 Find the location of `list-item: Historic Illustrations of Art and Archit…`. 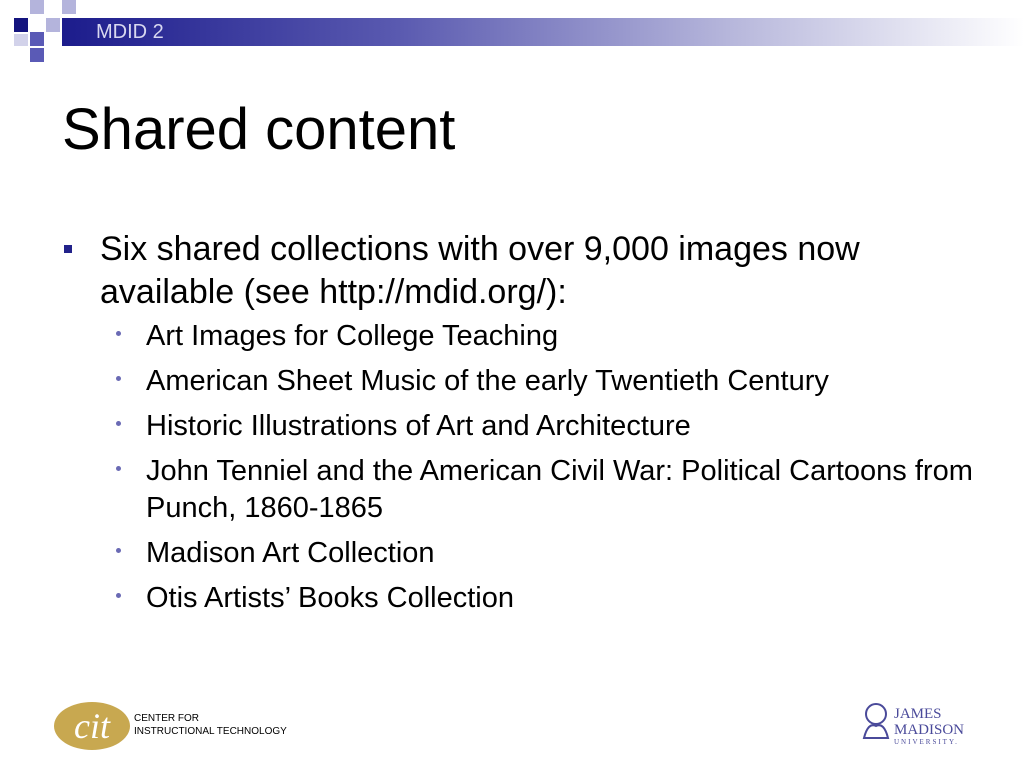

list-item: Historic Illustrations of Art and Archit… is located at coordinates (527, 426).